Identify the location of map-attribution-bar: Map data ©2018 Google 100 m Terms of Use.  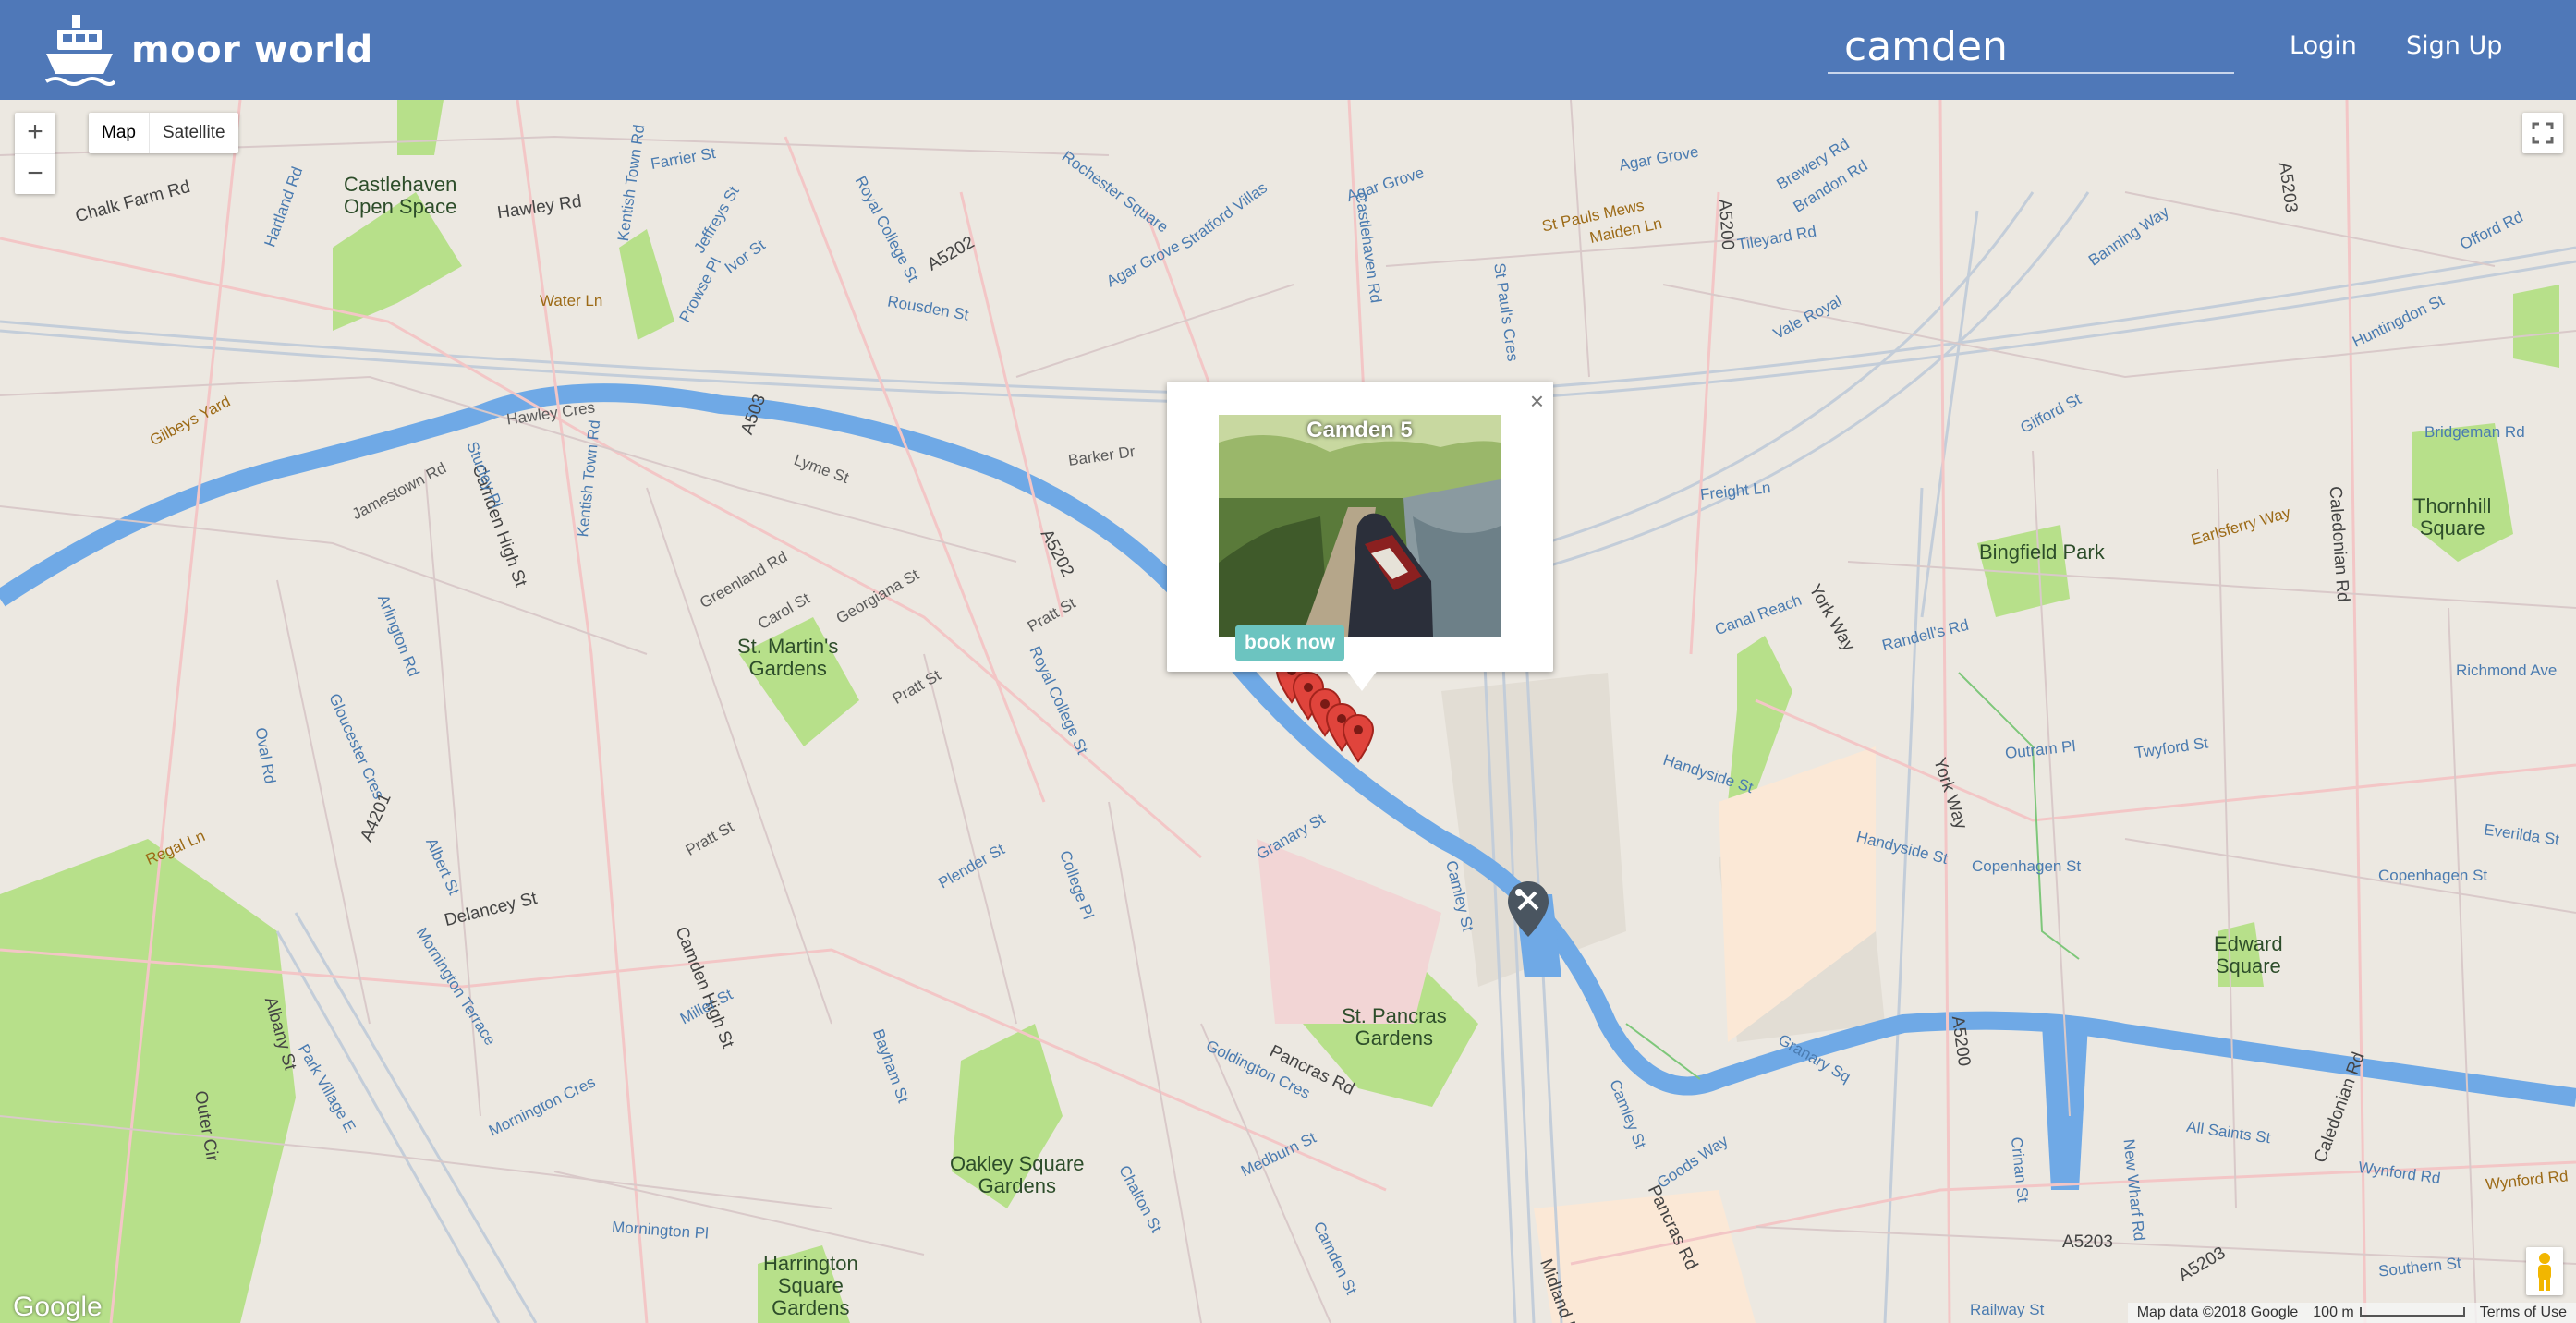
(2351, 1313).